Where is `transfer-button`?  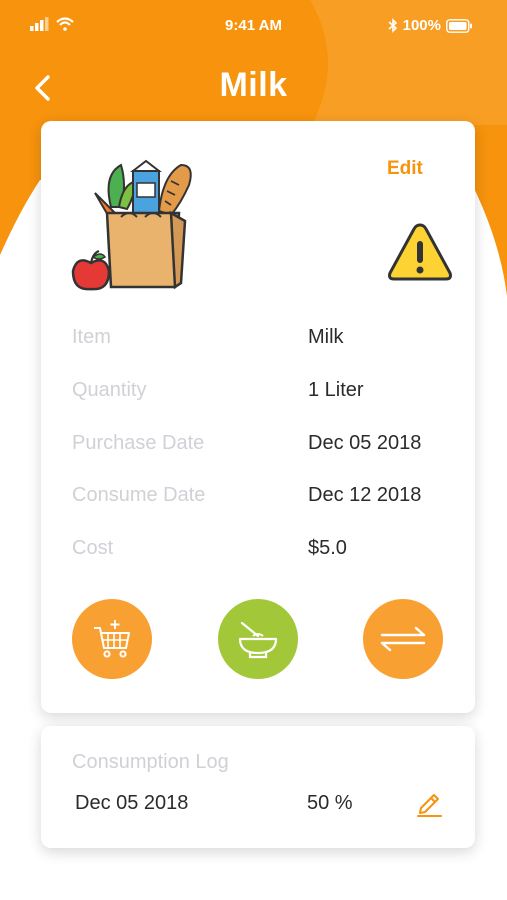
transfer-button is located at coordinates (403, 639).